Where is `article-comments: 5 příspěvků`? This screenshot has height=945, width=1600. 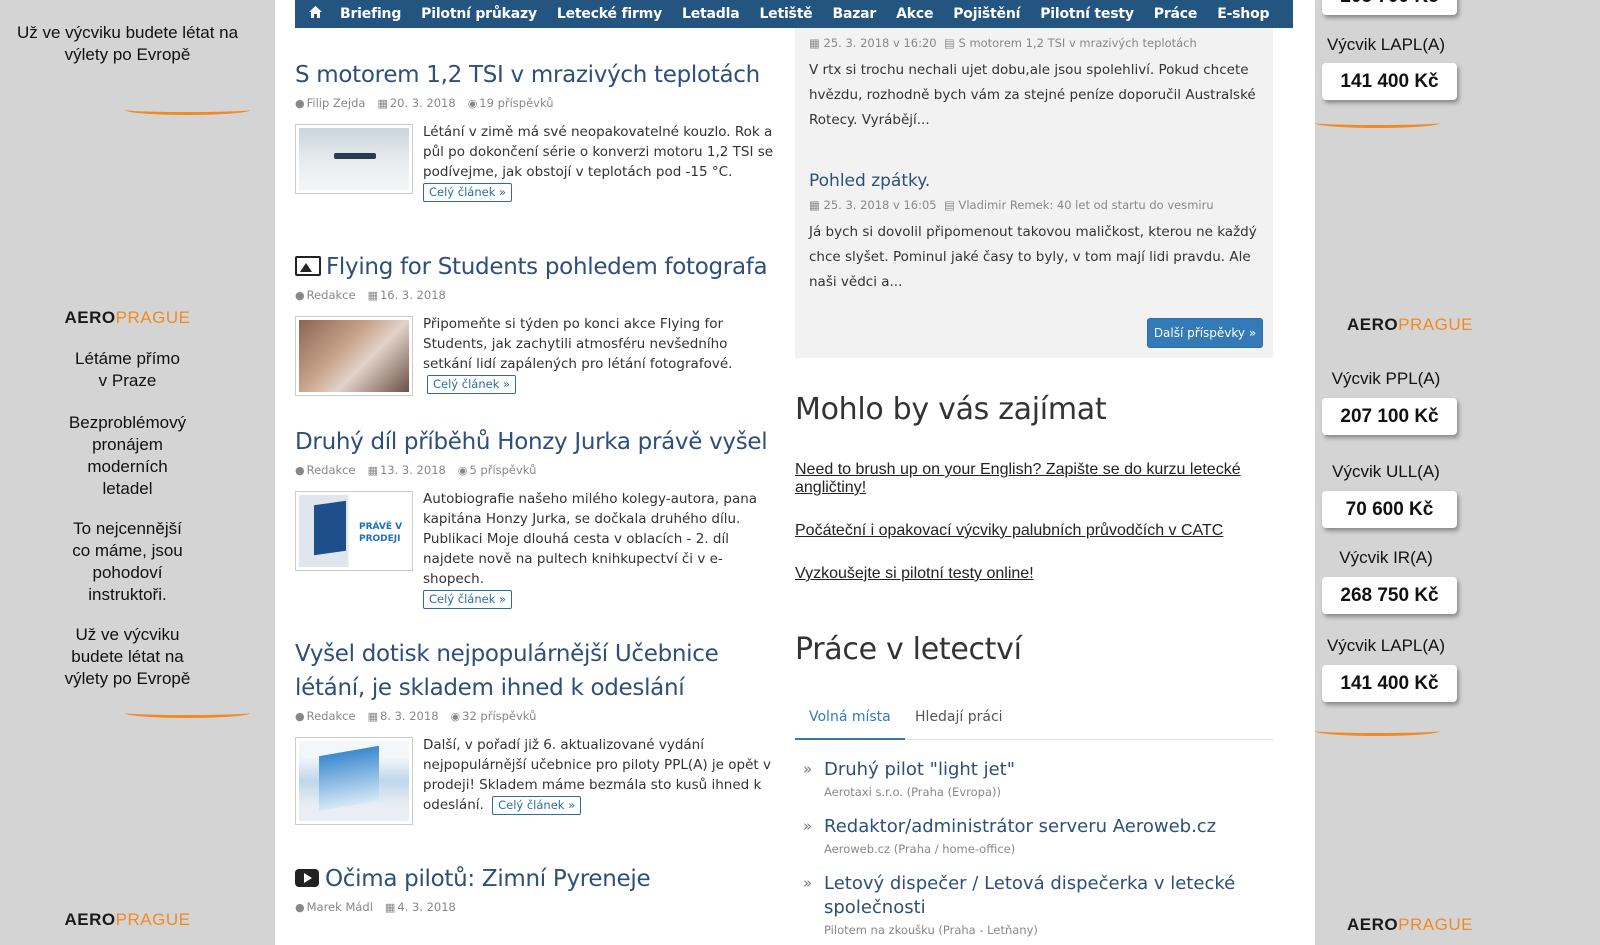
article-comments: 5 příspěvků is located at coordinates (502, 470).